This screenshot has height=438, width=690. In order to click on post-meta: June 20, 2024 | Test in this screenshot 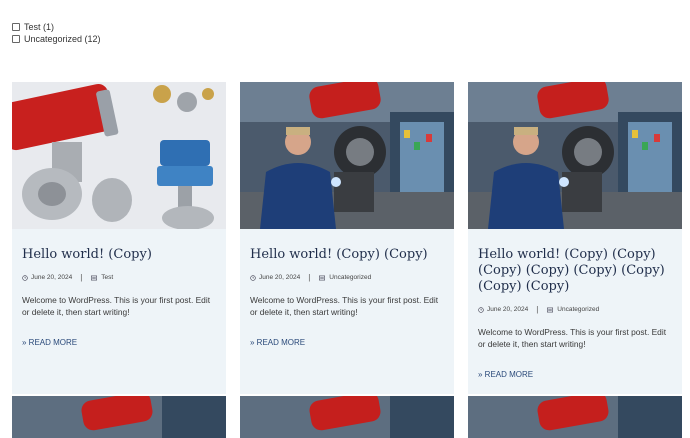, I will do `click(119, 277)`.